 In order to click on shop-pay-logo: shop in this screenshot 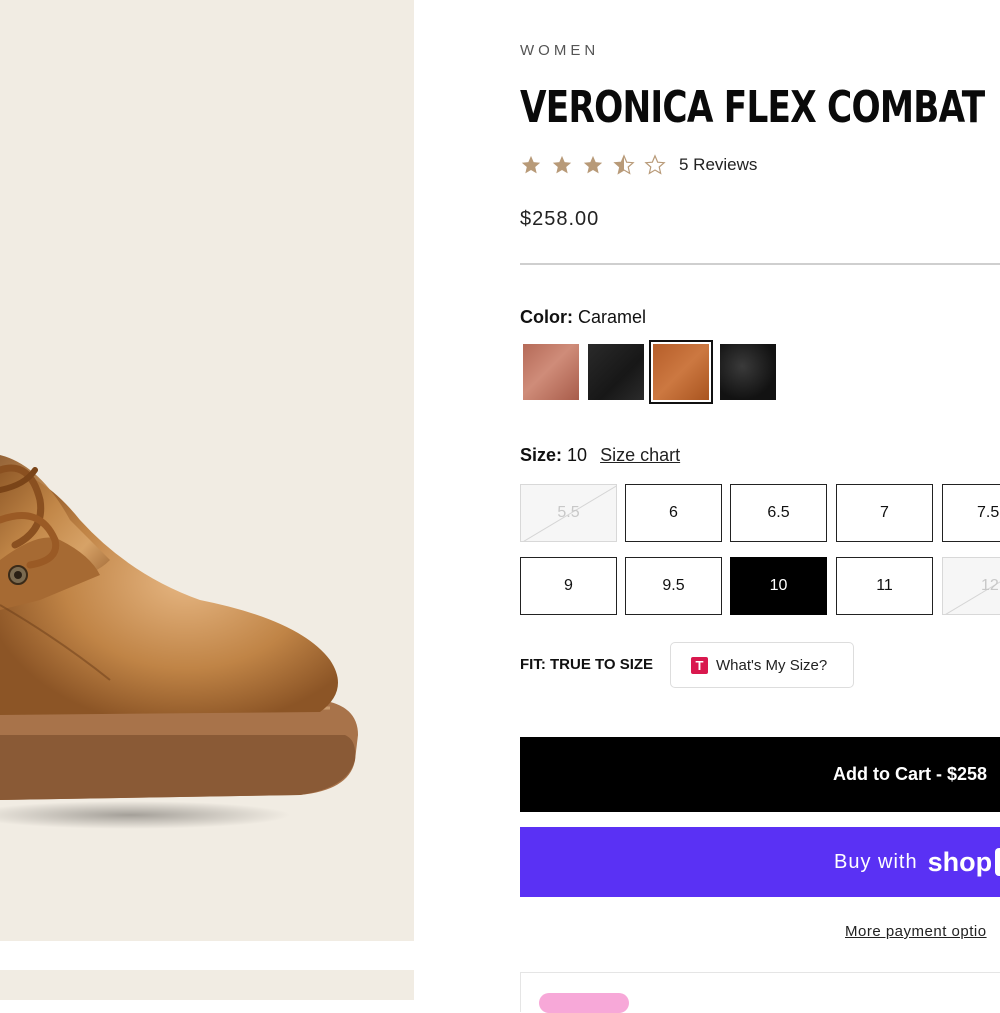, I will do `click(960, 861)`.